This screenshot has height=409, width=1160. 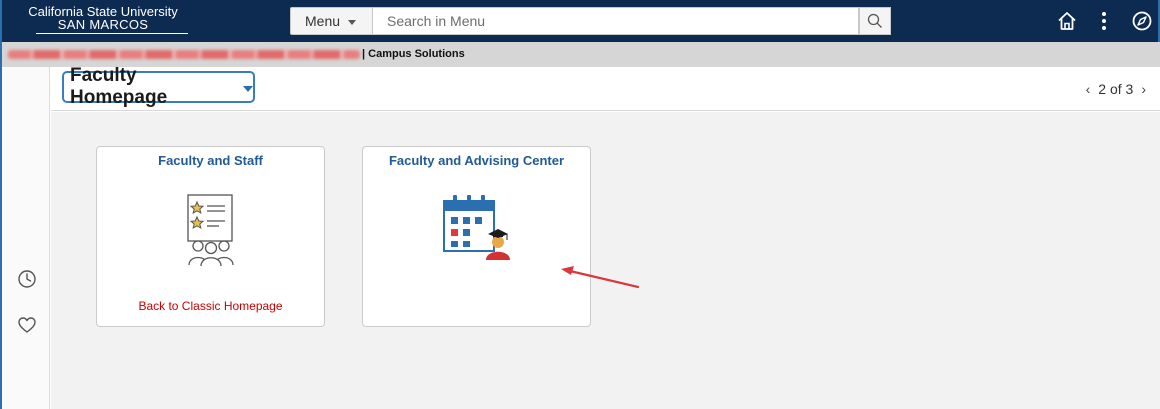 What do you see at coordinates (413, 54) in the screenshot?
I see `campus-solutions-label: | Campus Solutions` at bounding box center [413, 54].